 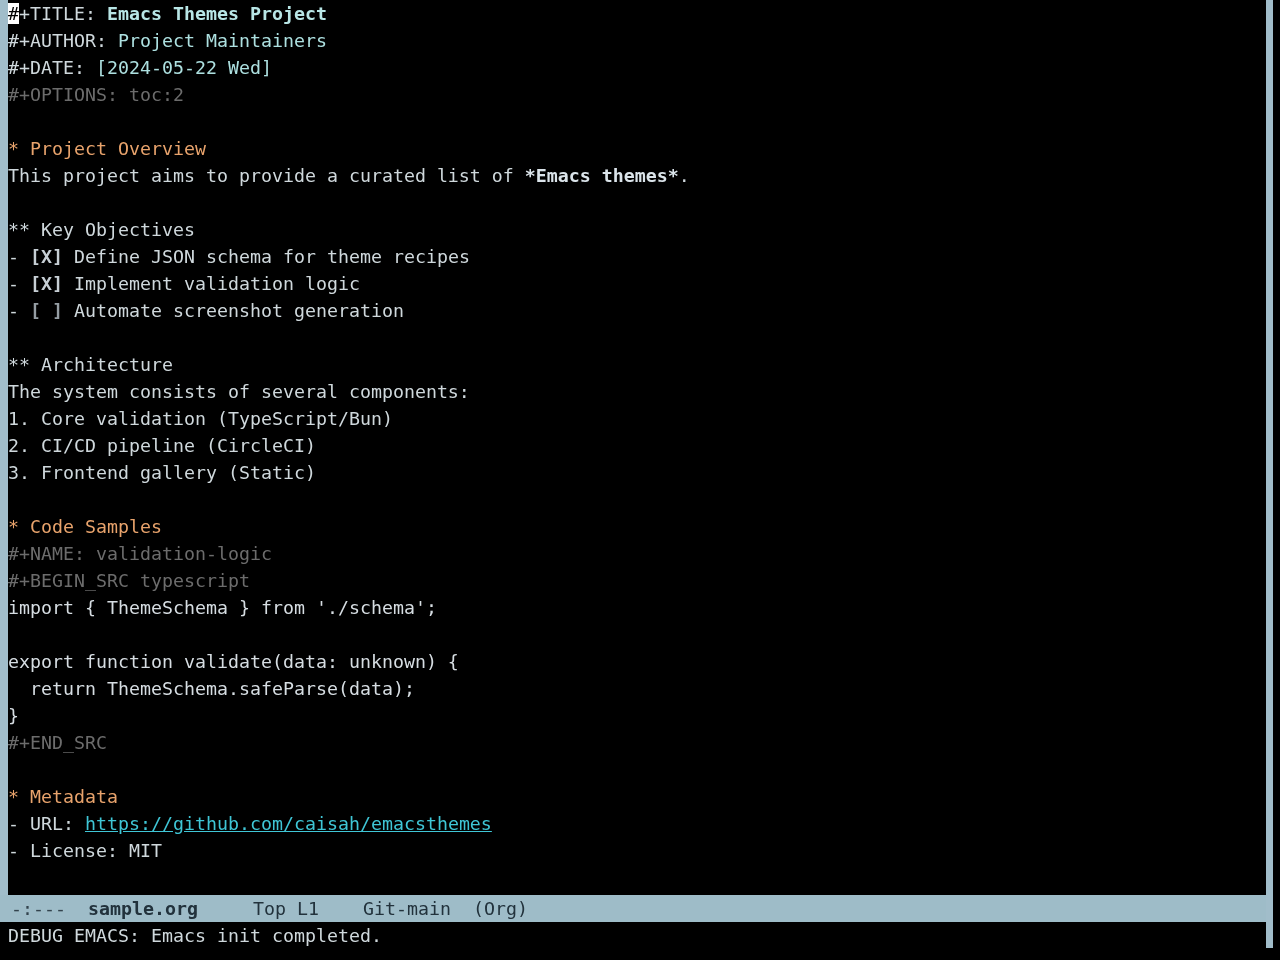 I want to click on list-item: 1. Core validation (TypeScript/Bun), so click(x=200, y=418).